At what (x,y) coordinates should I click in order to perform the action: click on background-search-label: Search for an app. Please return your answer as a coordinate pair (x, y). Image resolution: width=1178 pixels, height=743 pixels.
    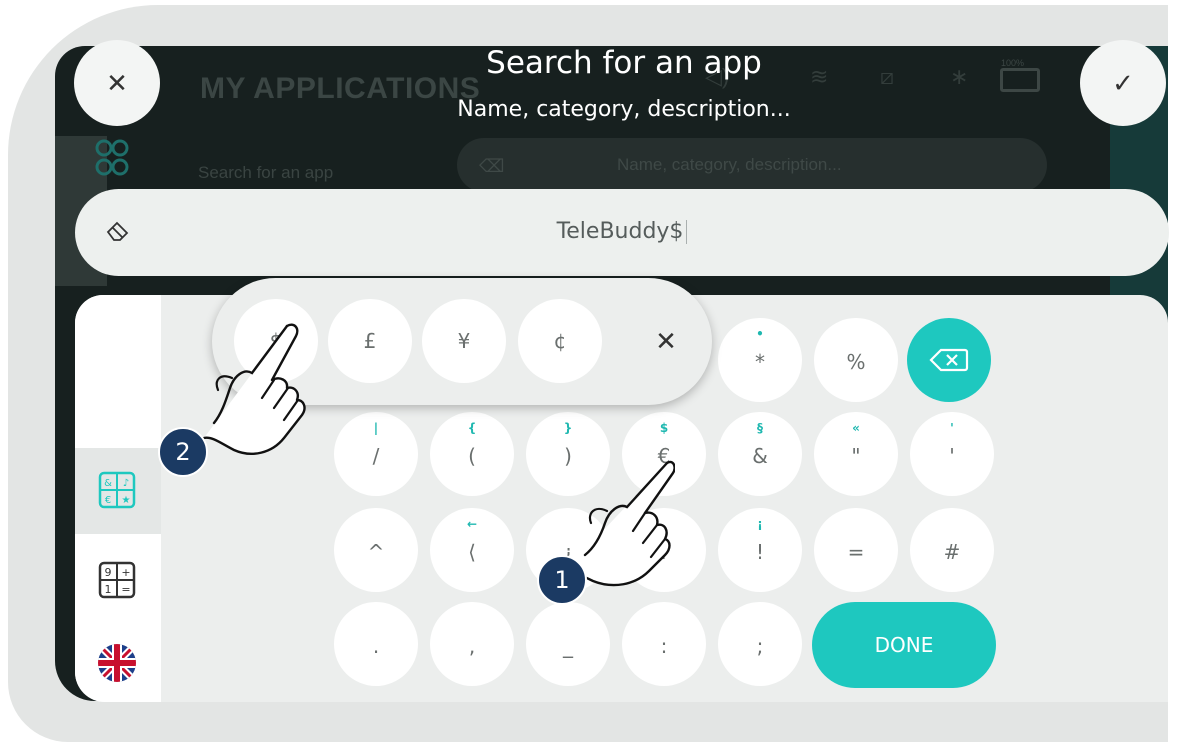
    Looking at the image, I should click on (266, 172).